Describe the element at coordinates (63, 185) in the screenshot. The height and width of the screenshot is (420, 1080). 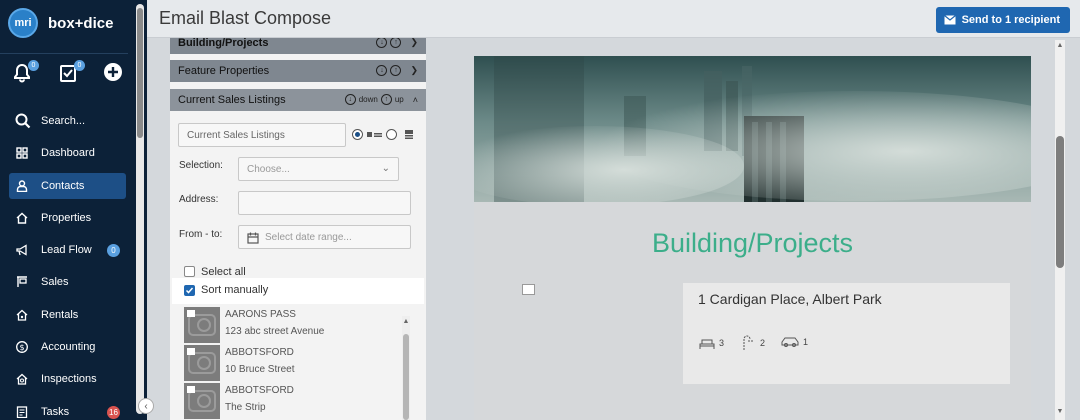
I see `nav-label: Contacts` at that location.